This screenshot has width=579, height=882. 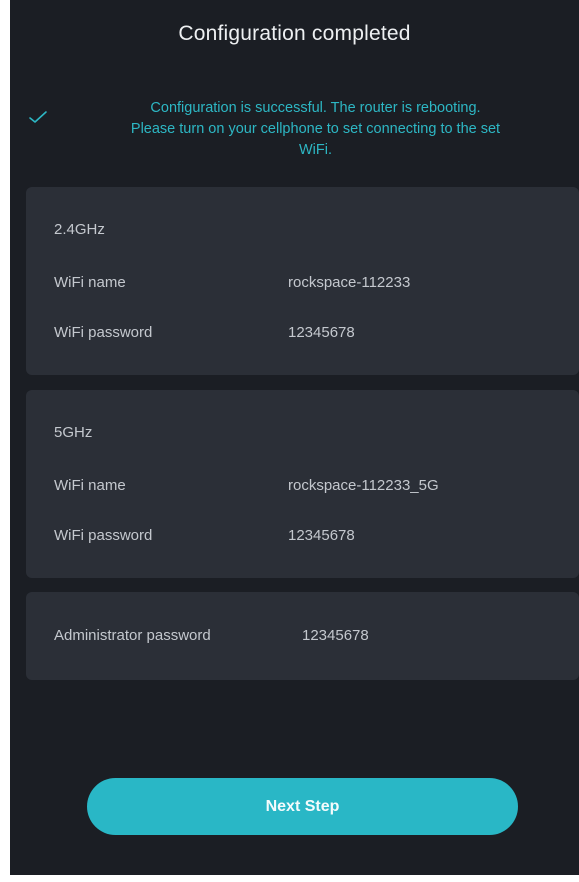 What do you see at coordinates (302, 806) in the screenshot?
I see `next-step-button: Next Step` at bounding box center [302, 806].